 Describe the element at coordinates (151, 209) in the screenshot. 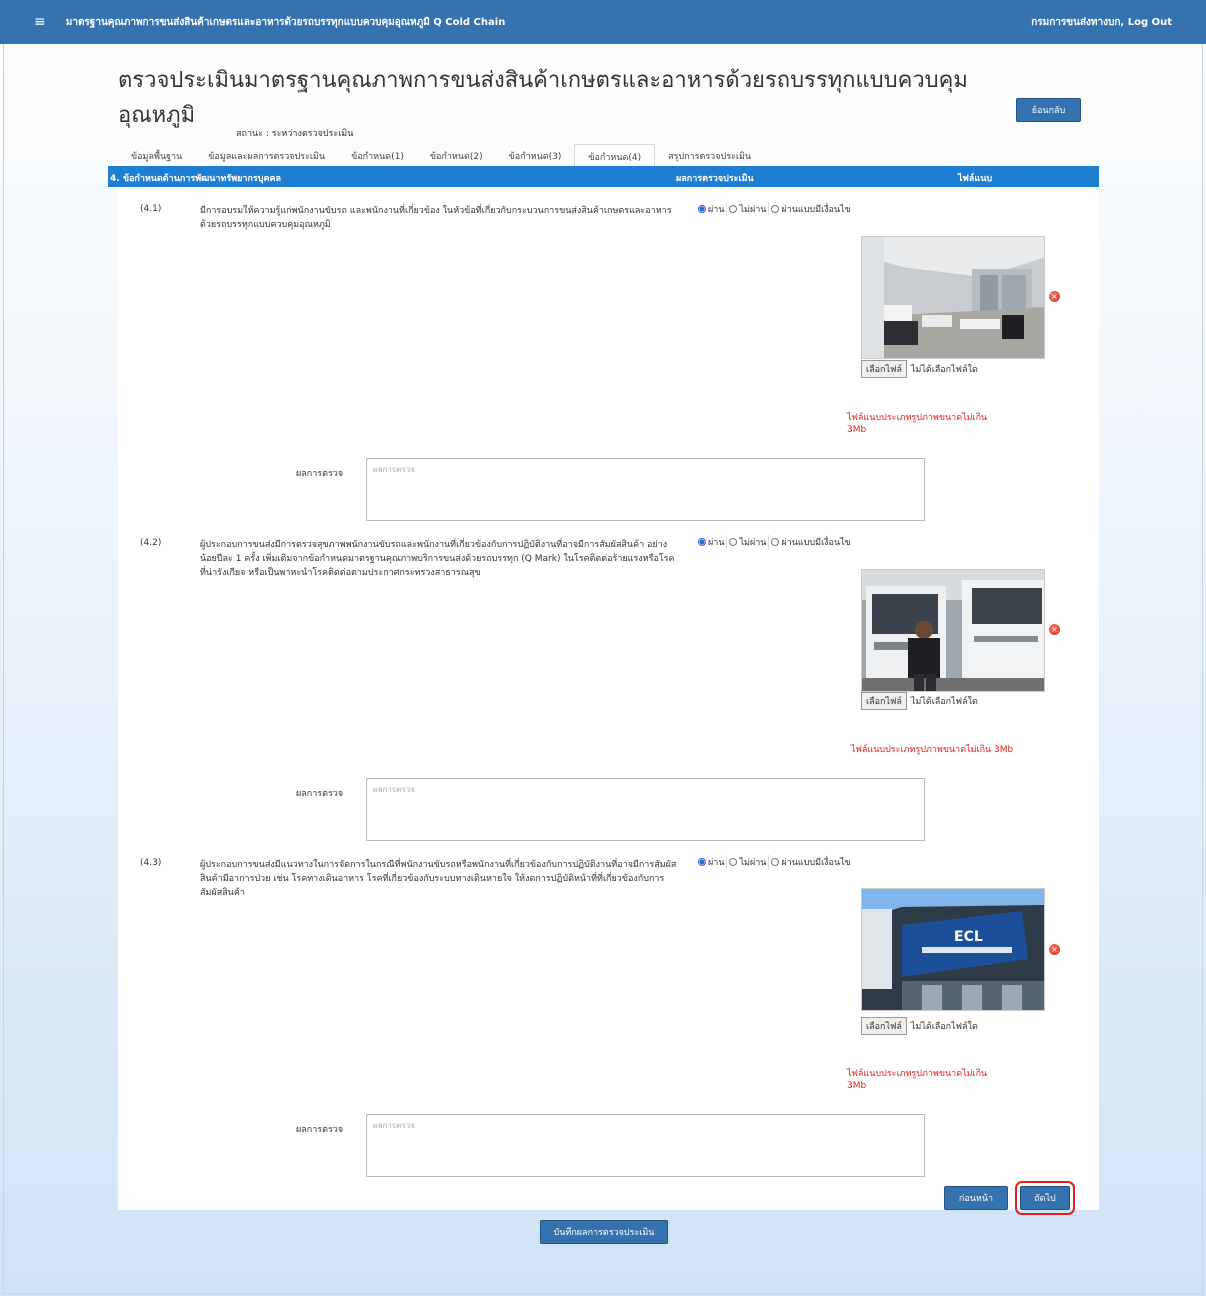

I see `item-number: (4.1)` at that location.